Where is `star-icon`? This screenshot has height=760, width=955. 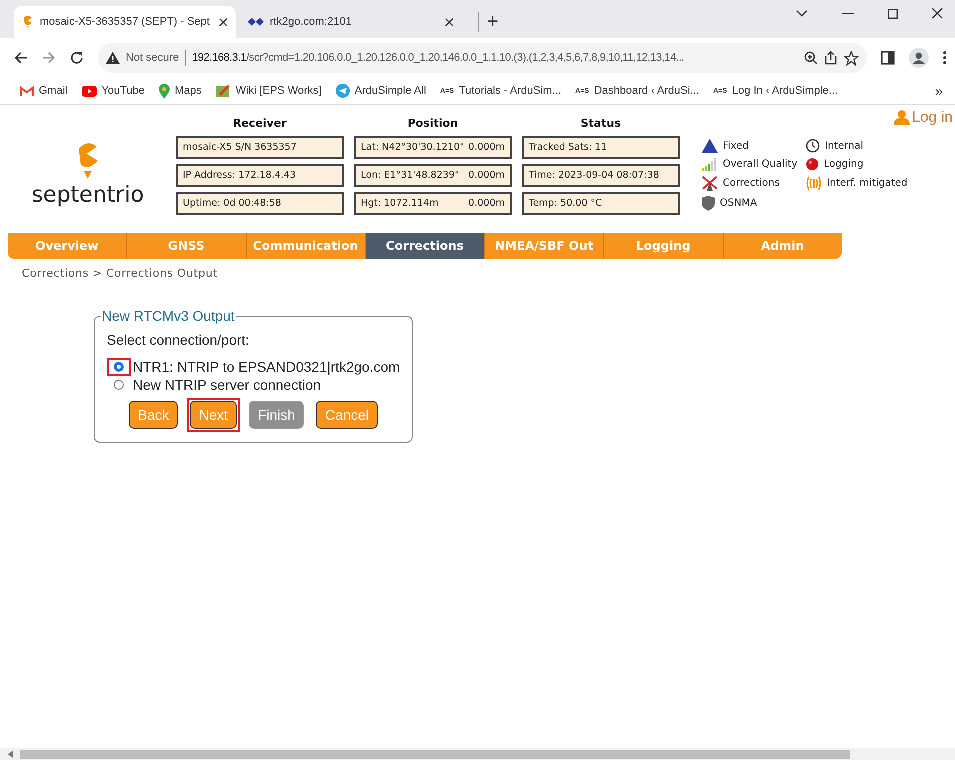
star-icon is located at coordinates (851, 58).